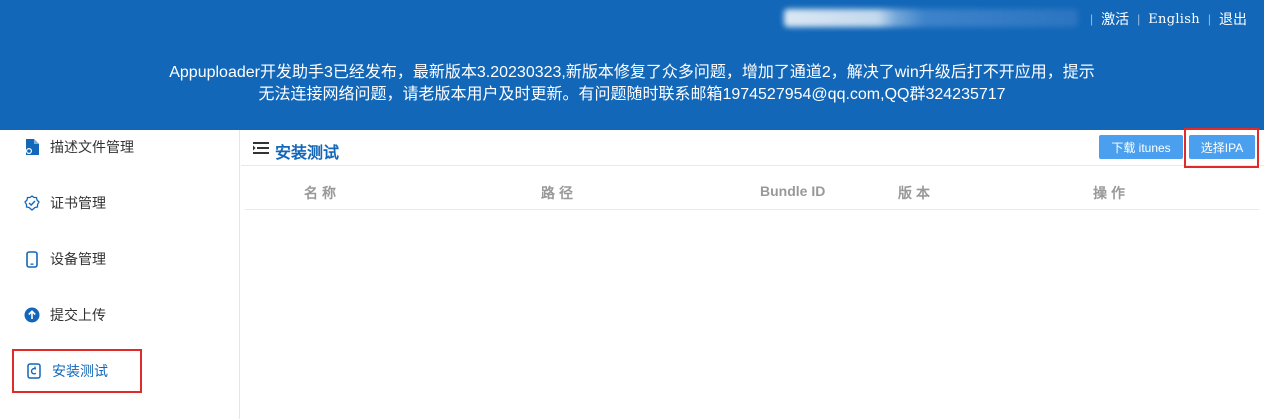  I want to click on user-account-blurred, so click(931, 18).